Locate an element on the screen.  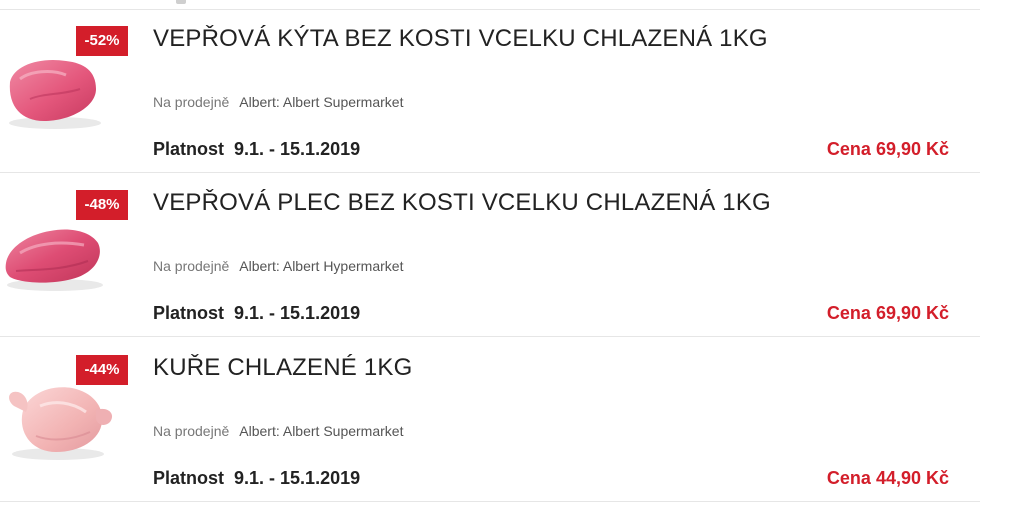
discount-badge: -52% is located at coordinates (102, 41).